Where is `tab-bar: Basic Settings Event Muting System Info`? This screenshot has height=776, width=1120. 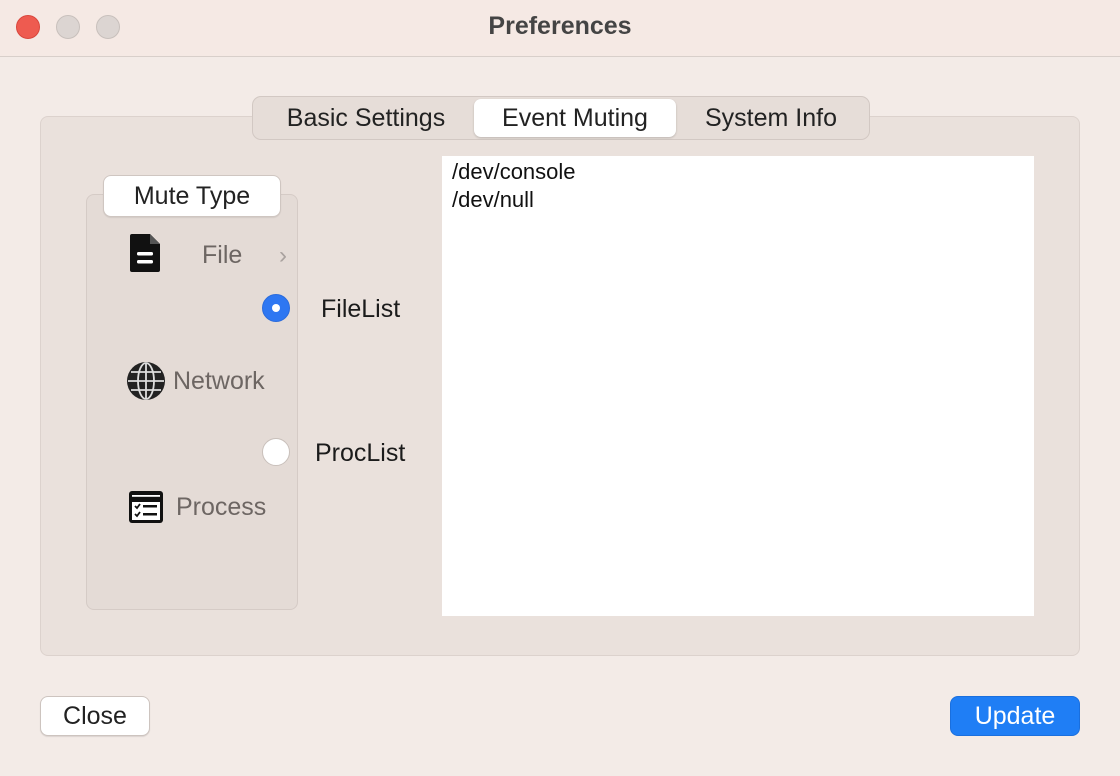 tab-bar: Basic Settings Event Muting System Info is located at coordinates (561, 118).